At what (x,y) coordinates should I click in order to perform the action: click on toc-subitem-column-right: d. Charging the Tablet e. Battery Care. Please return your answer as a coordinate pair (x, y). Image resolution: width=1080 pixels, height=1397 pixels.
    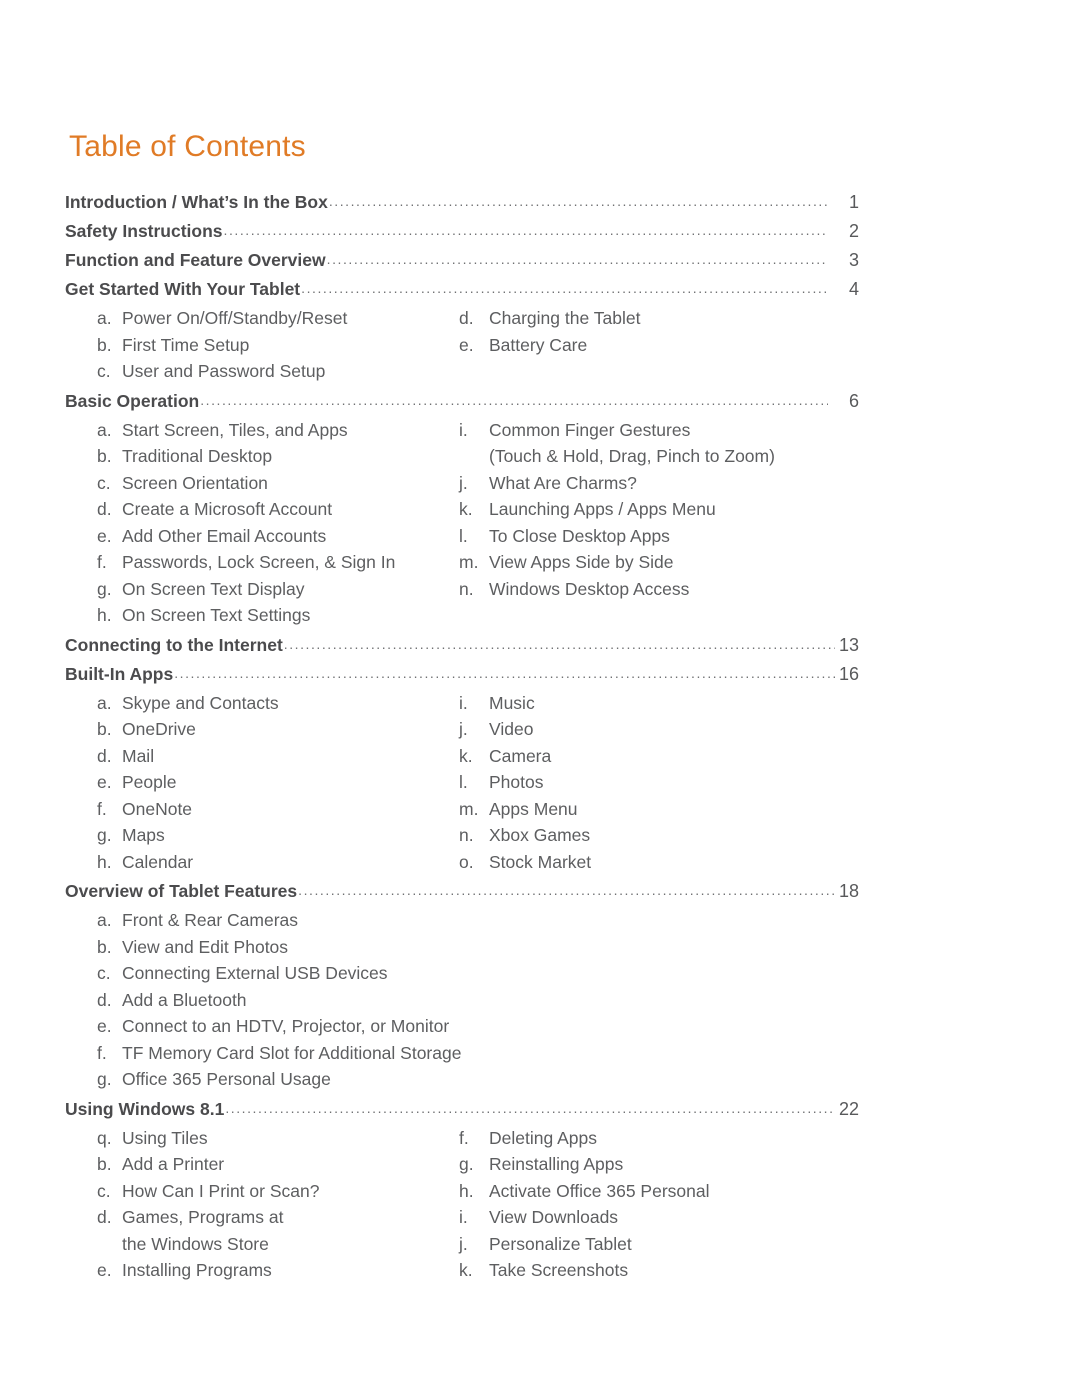
    Looking at the image, I should click on (645, 345).